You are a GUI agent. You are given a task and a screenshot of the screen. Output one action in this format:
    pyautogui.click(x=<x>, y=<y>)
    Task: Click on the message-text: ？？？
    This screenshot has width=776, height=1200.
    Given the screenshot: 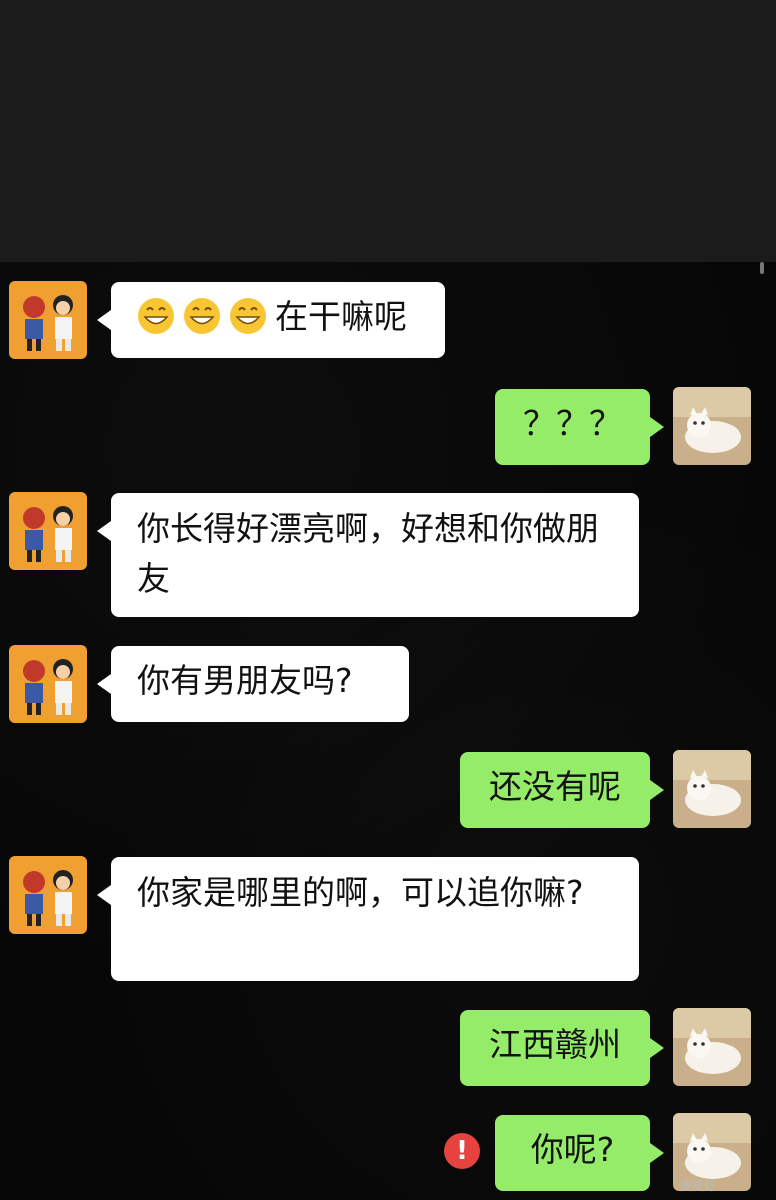 What is the action you would take?
    pyautogui.click(x=572, y=423)
    